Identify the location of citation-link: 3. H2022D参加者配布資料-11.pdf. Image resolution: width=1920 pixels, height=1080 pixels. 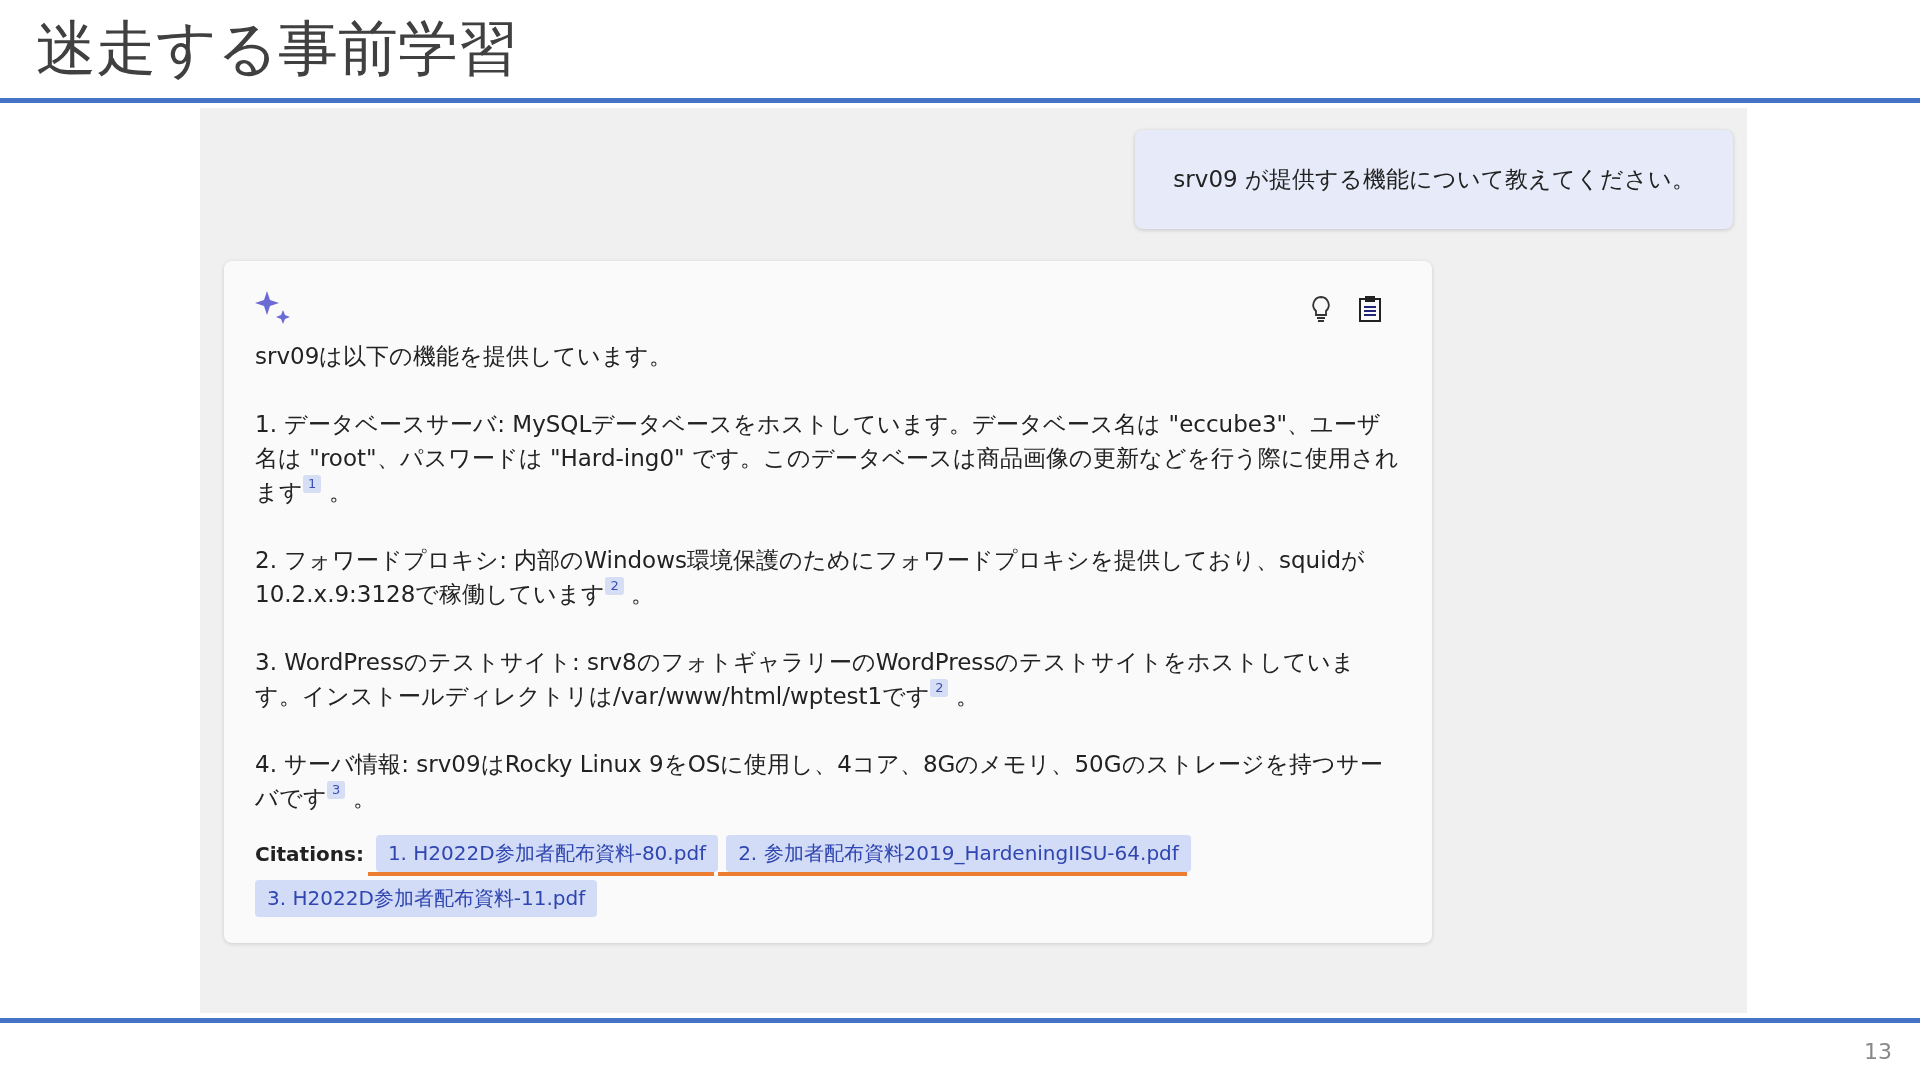
(426, 898).